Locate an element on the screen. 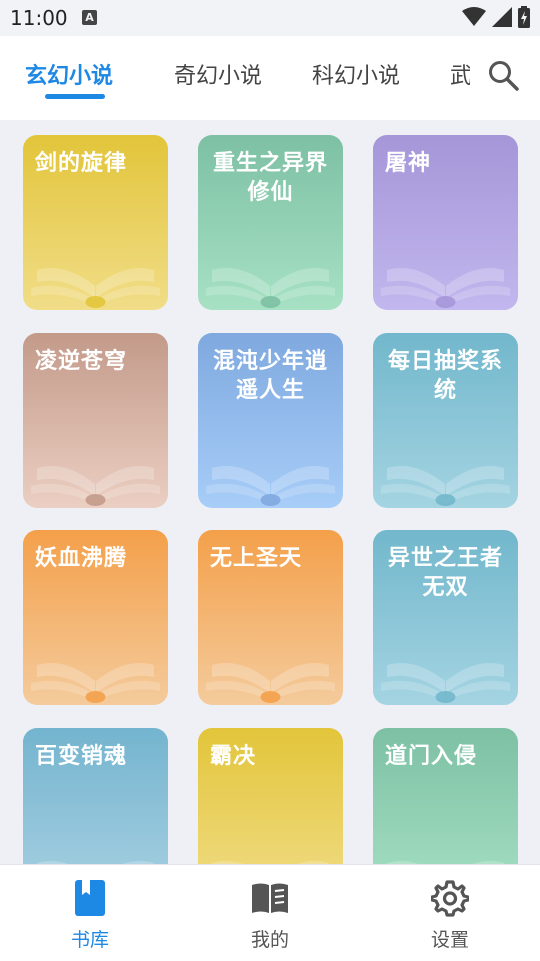 The width and height of the screenshot is (540, 961). nav-item-library: 书库 is located at coordinates (90, 913).